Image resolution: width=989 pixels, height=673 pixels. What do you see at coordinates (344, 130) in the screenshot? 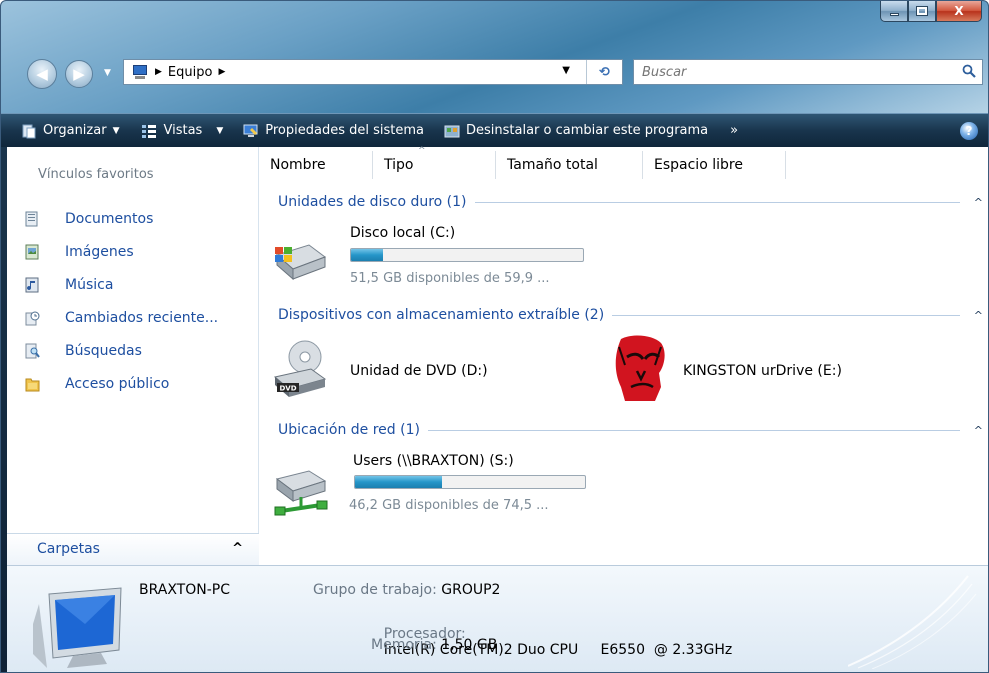
I see `system-properties-label: Propiedades del sistema` at bounding box center [344, 130].